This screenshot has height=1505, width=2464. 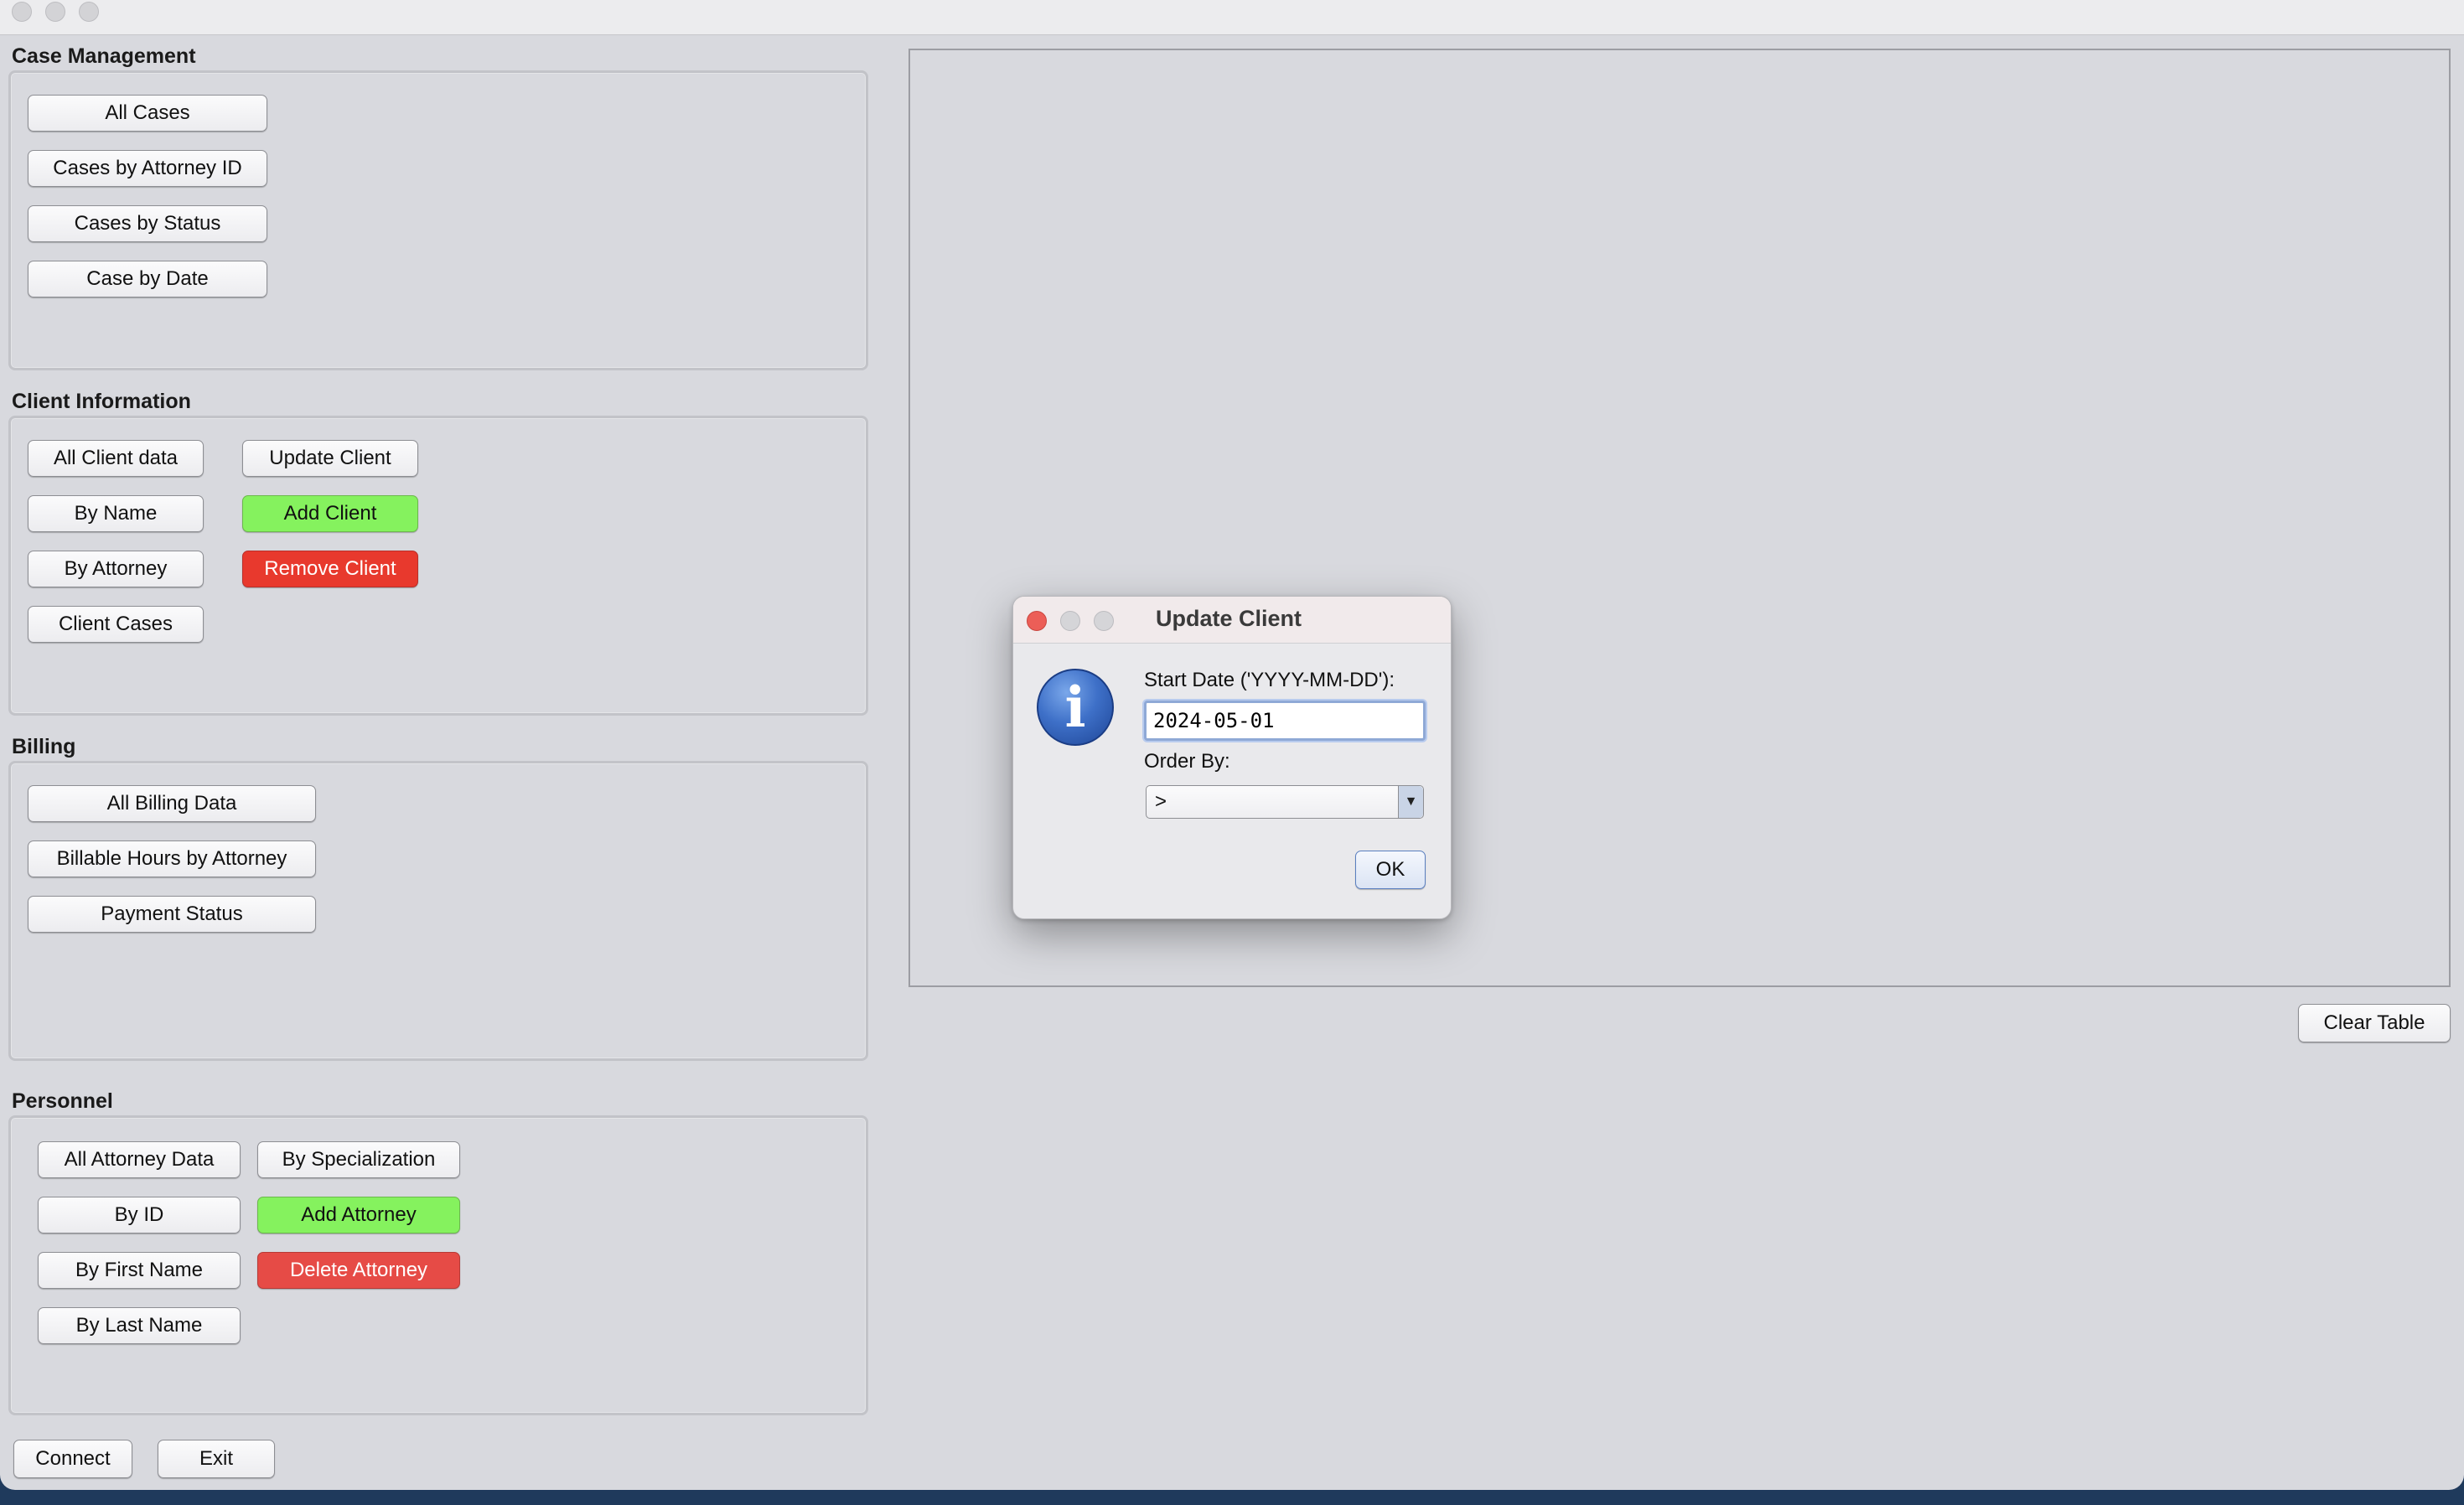 What do you see at coordinates (62, 1101) in the screenshot?
I see `personnel-title: Personnel` at bounding box center [62, 1101].